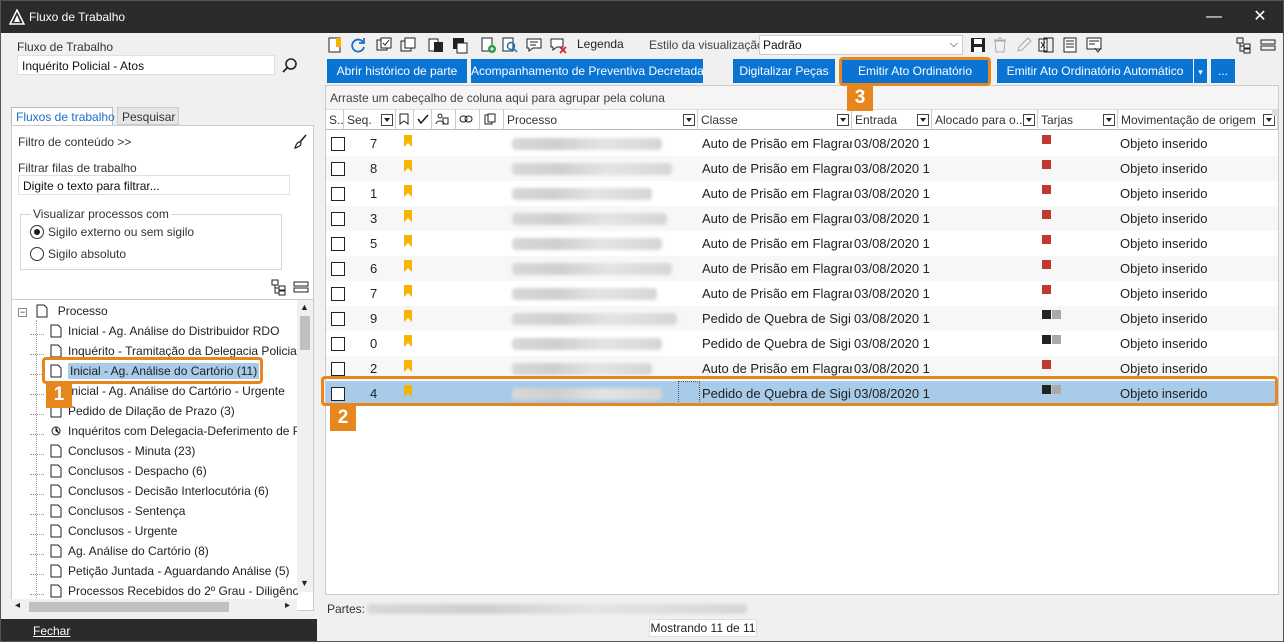 This screenshot has width=1284, height=642. Describe the element at coordinates (290, 66) in the screenshot. I see `search-icon` at that location.